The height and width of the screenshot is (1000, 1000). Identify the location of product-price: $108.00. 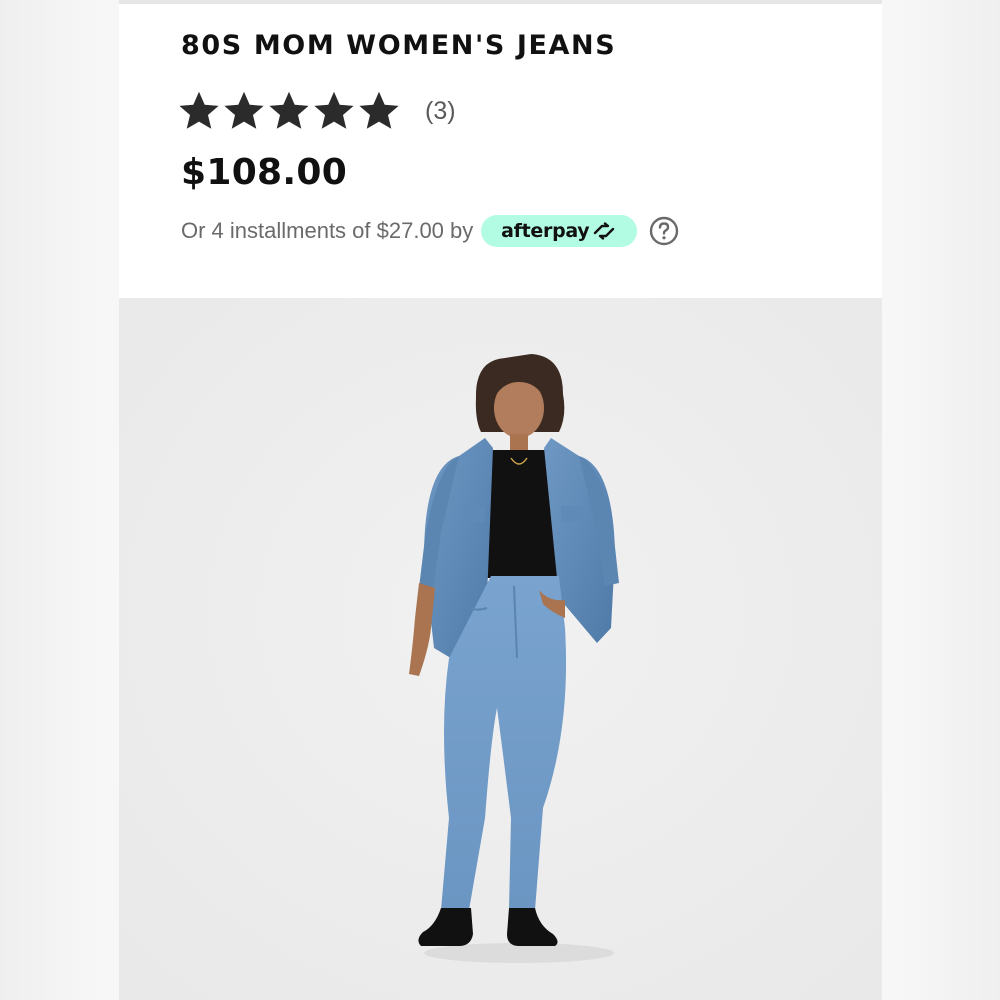
(264, 172).